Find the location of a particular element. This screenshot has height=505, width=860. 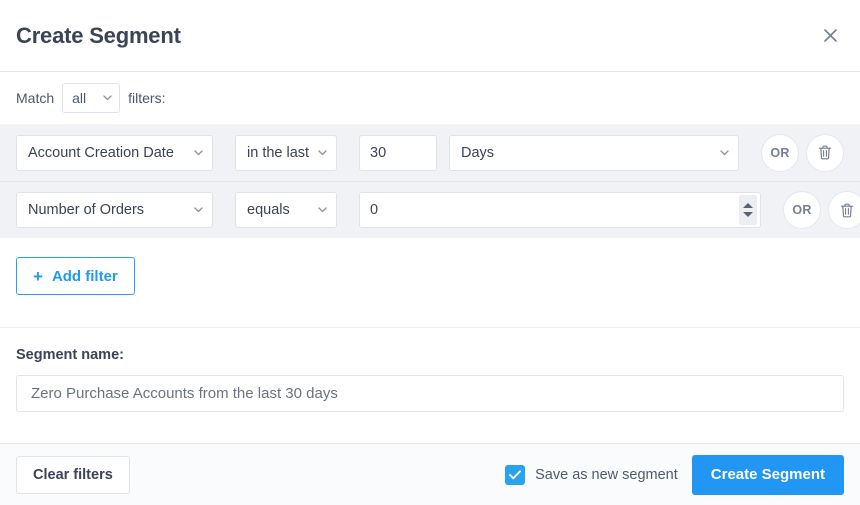

add-filter-zone: + Add filter is located at coordinates (430, 266).